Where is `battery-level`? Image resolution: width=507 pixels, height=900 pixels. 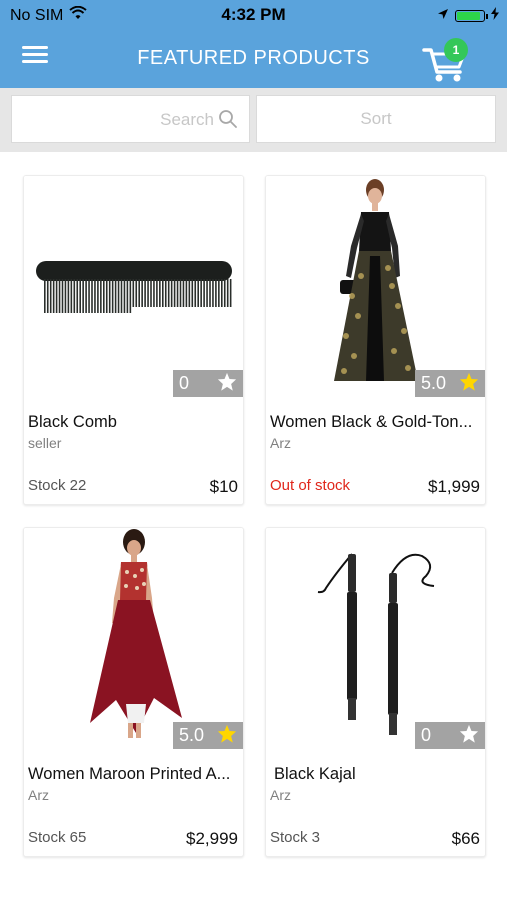
battery-level is located at coordinates (469, 16).